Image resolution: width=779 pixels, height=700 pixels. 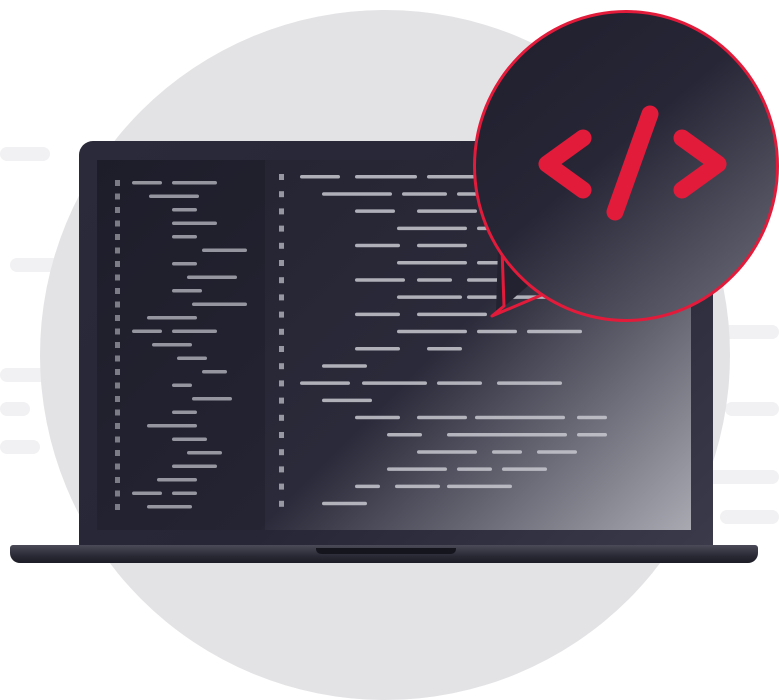 I want to click on laptop-notch, so click(x=386, y=551).